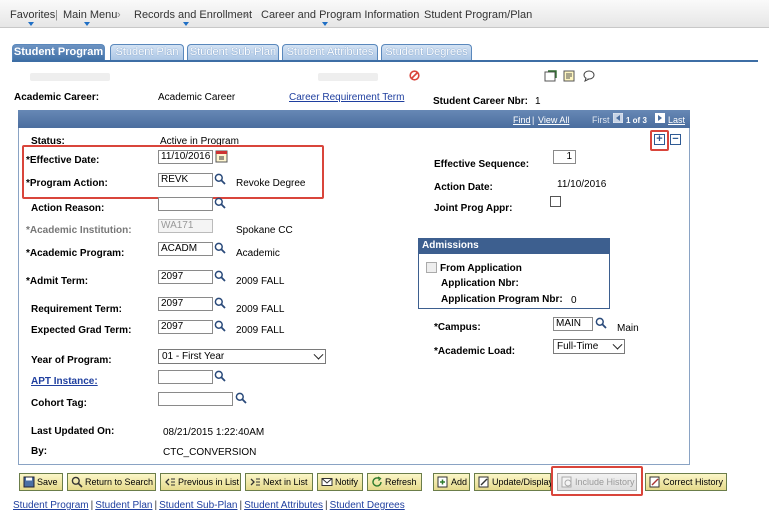  What do you see at coordinates (147, 52) in the screenshot?
I see `tab-student-plan: Student Plan` at bounding box center [147, 52].